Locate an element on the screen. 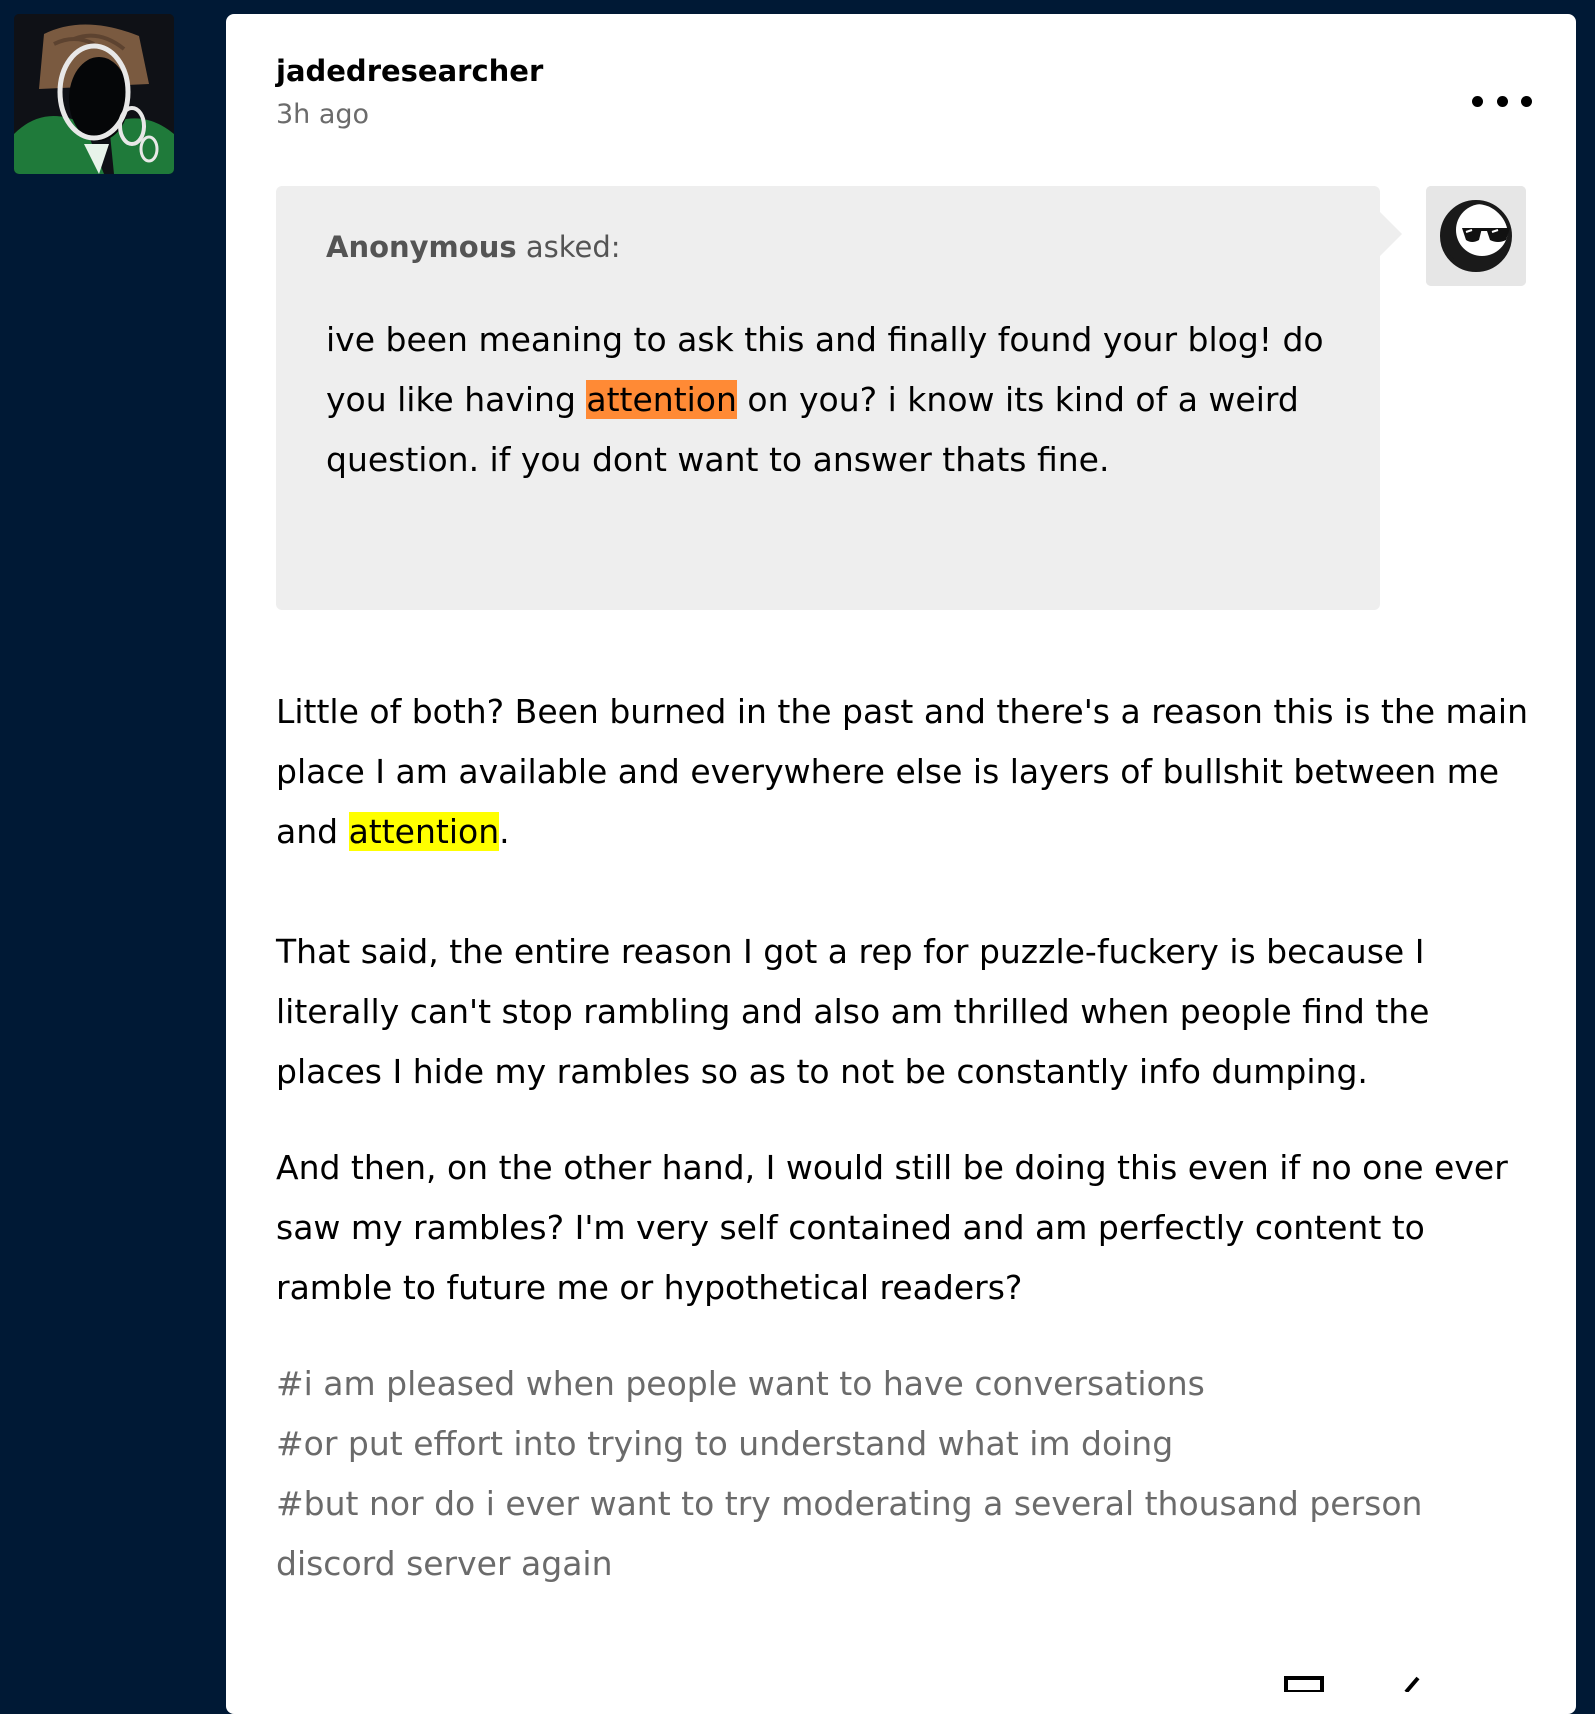 The width and height of the screenshot is (1595, 1714). user-avatar is located at coordinates (94, 94).